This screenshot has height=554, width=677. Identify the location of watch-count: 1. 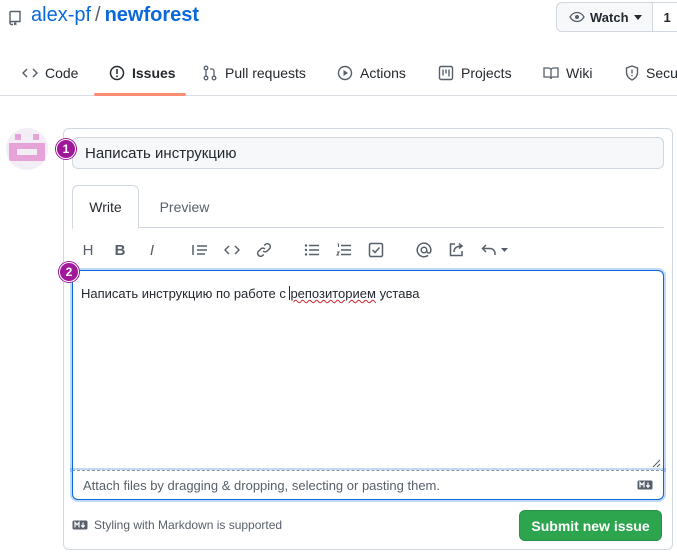
(664, 17).